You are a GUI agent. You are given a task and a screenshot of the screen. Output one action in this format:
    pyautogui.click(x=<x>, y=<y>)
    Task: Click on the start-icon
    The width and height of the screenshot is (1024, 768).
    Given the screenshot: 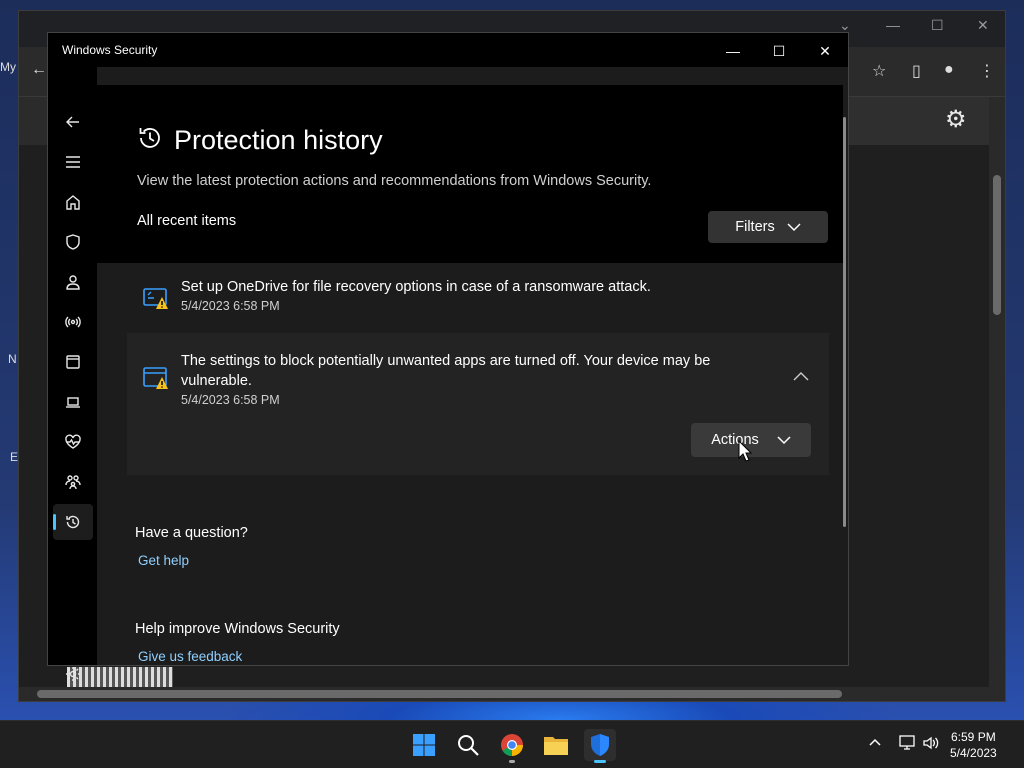 What is the action you would take?
    pyautogui.click(x=424, y=745)
    